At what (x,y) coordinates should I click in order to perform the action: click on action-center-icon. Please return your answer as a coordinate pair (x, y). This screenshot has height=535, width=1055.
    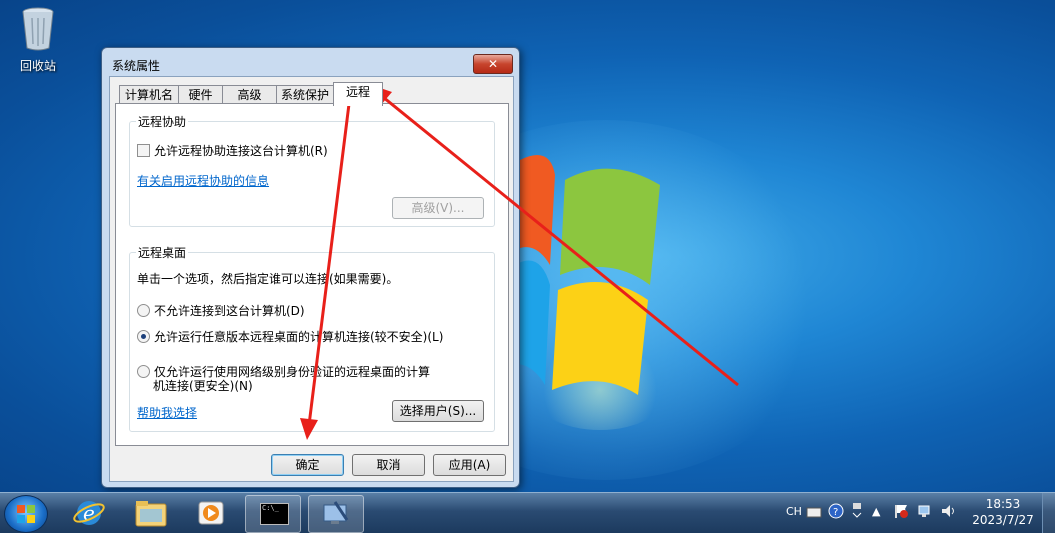
    Looking at the image, I should click on (901, 511).